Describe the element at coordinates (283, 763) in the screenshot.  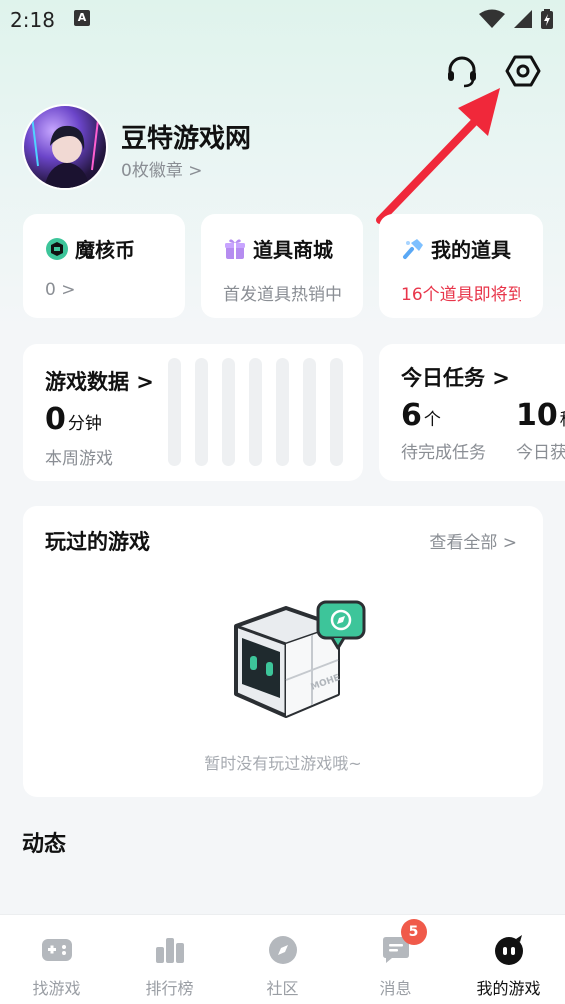
I see `empty-played-text: 暂时没有玩过游戏哦~` at that location.